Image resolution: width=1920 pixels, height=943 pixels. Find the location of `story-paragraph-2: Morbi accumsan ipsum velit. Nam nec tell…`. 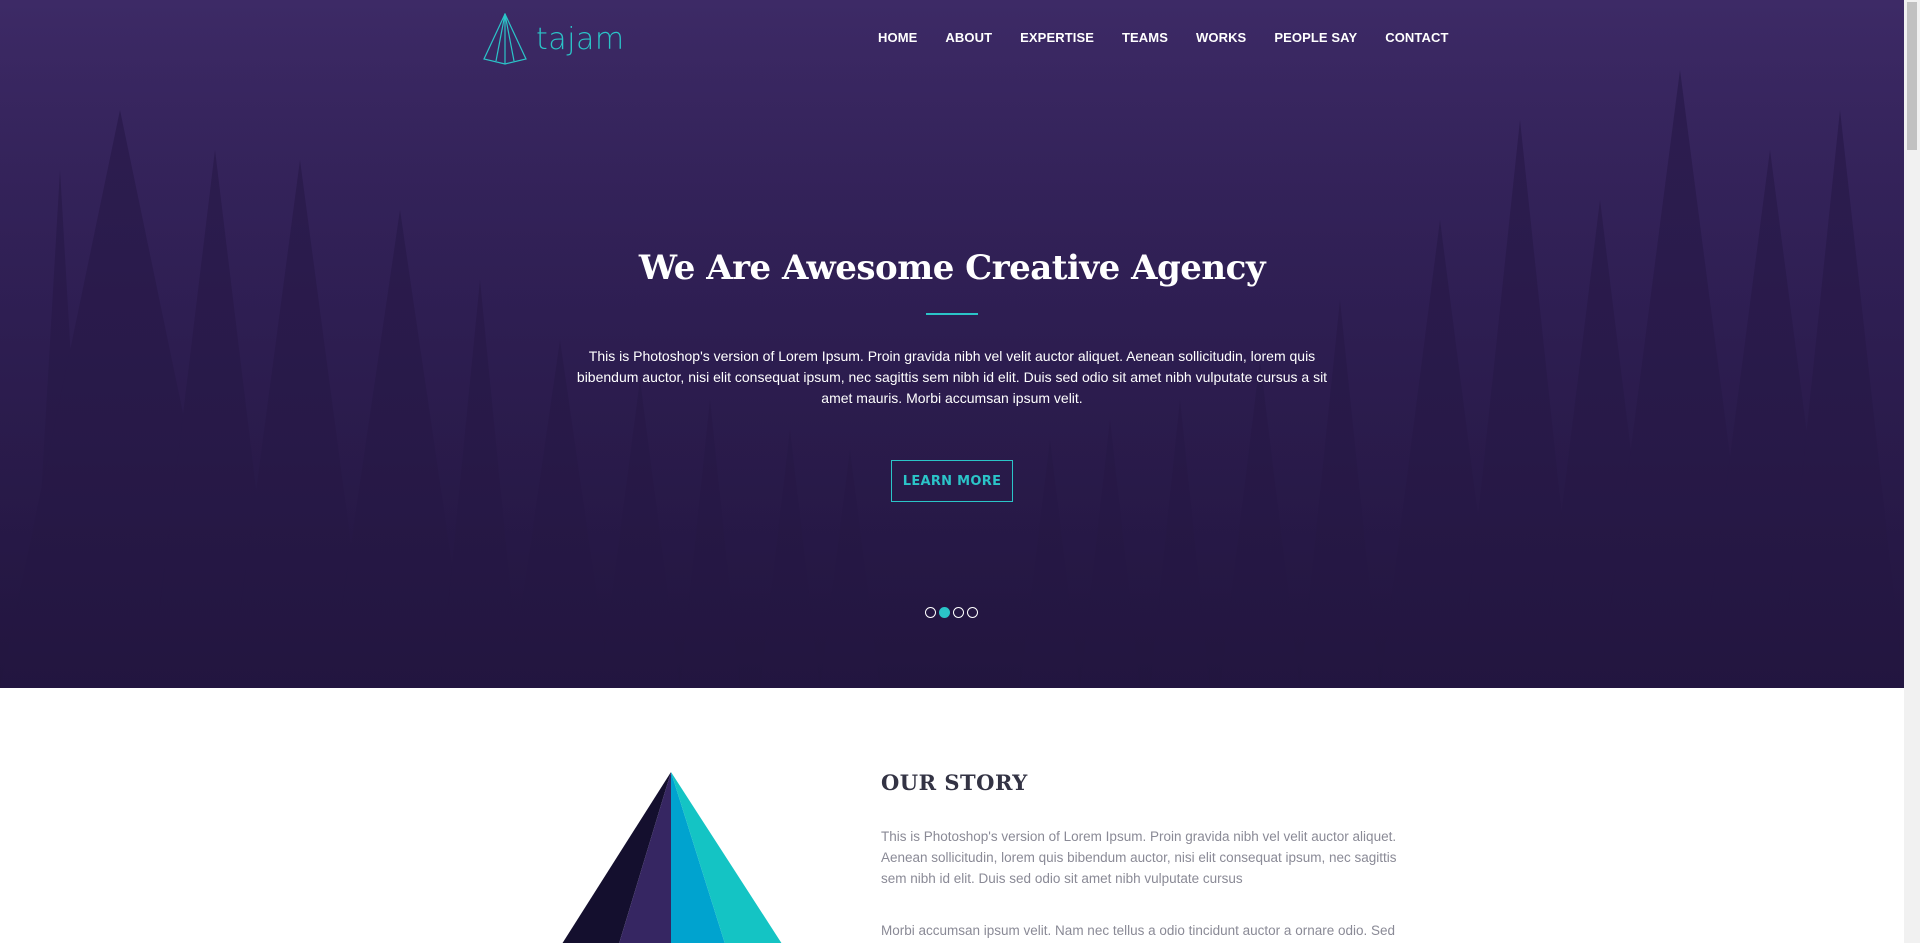

story-paragraph-2: Morbi accumsan ipsum velit. Nam nec tell… is located at coordinates (1138, 930).